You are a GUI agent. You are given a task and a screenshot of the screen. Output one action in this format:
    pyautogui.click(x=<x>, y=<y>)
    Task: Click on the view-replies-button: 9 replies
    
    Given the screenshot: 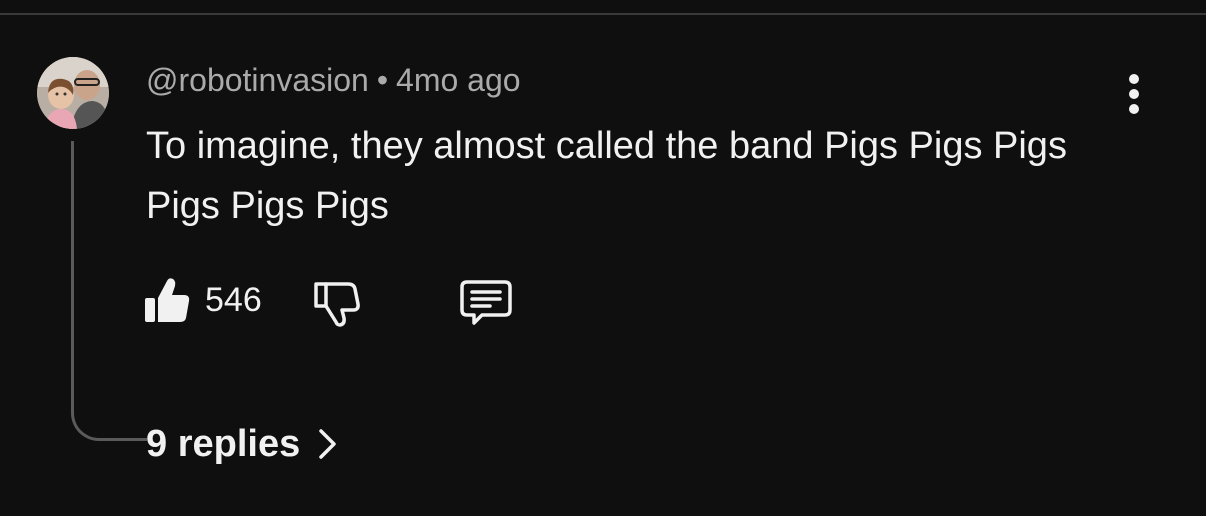 What is the action you would take?
    pyautogui.click(x=243, y=444)
    